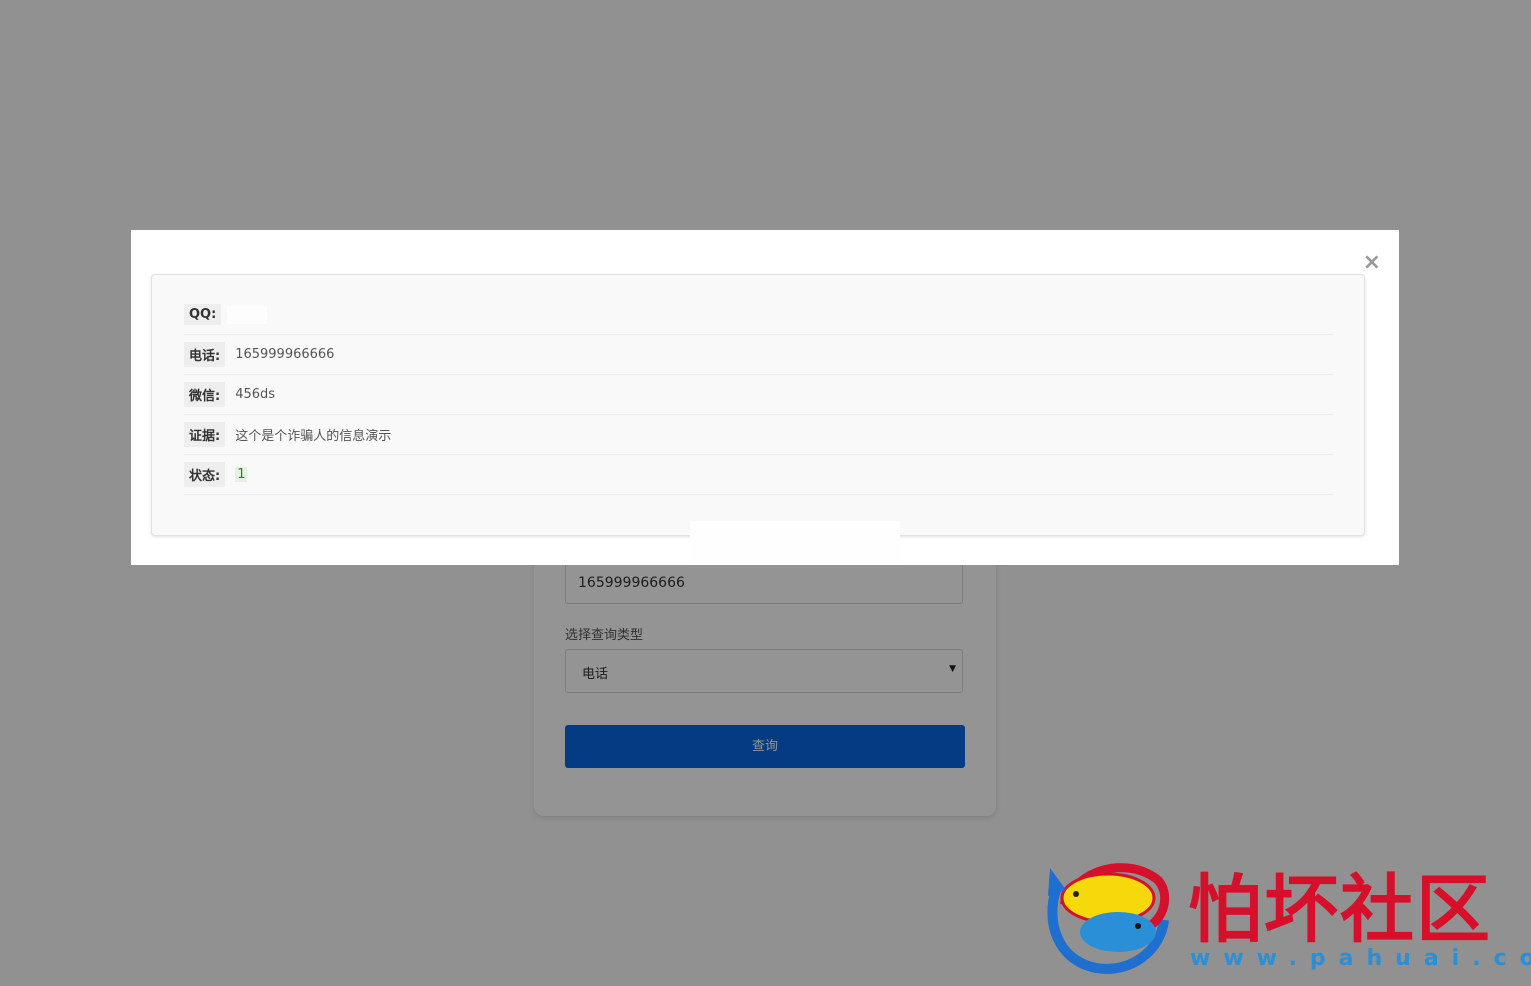 This screenshot has width=1531, height=986. Describe the element at coordinates (1108, 918) in the screenshot. I see `fish-logo-icon` at that location.